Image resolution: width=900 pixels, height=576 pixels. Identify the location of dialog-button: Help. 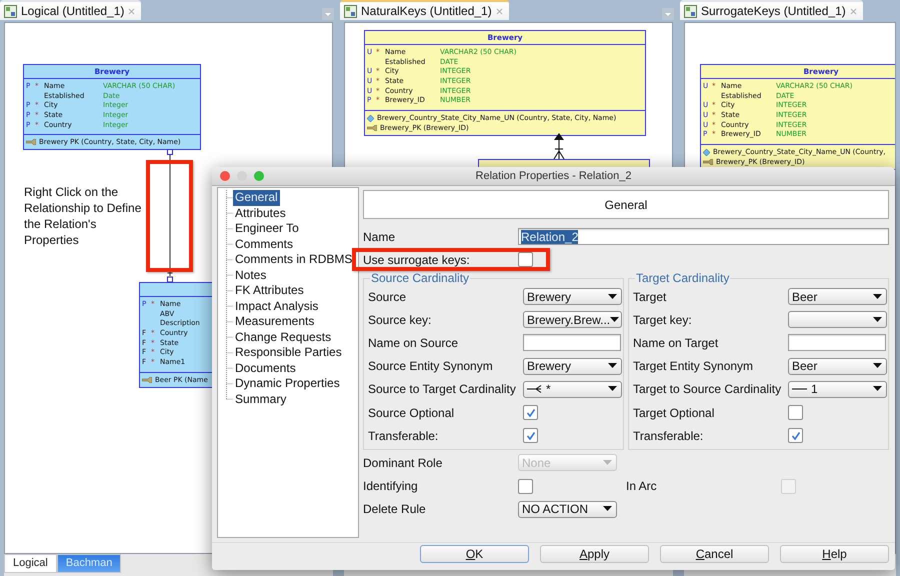
(834, 554).